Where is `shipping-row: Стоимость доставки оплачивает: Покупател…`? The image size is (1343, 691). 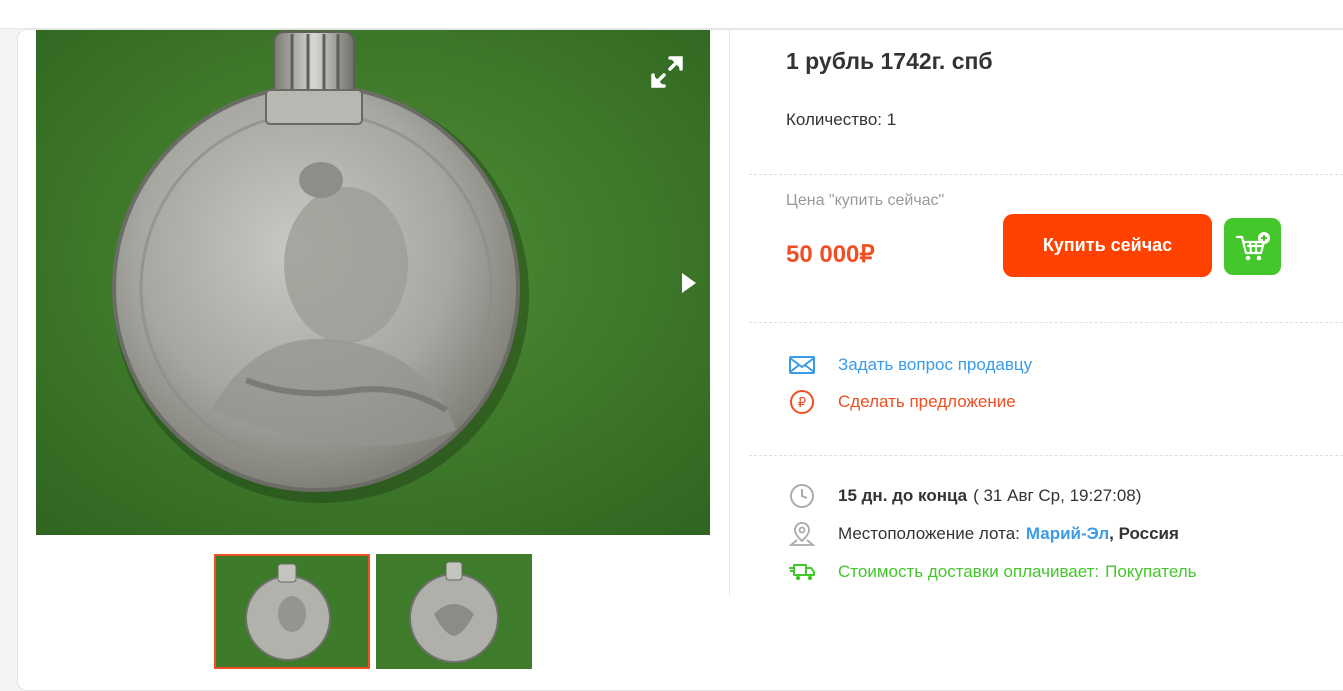 shipping-row: Стоимость доставки оплачивает: Покупател… is located at coordinates (991, 572).